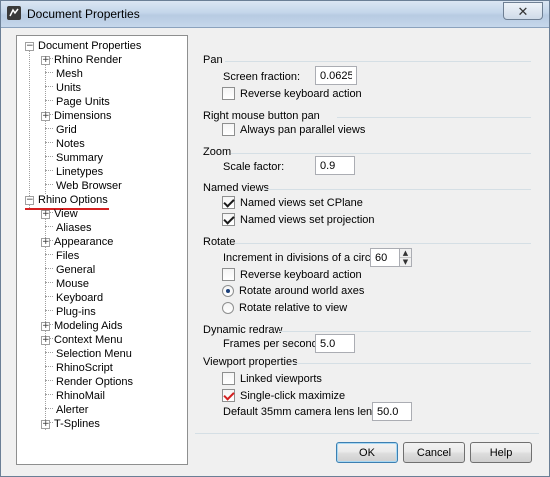 Image resolution: width=550 pixels, height=477 pixels. What do you see at coordinates (83, 14) in the screenshot?
I see `window-title: Document Properties` at bounding box center [83, 14].